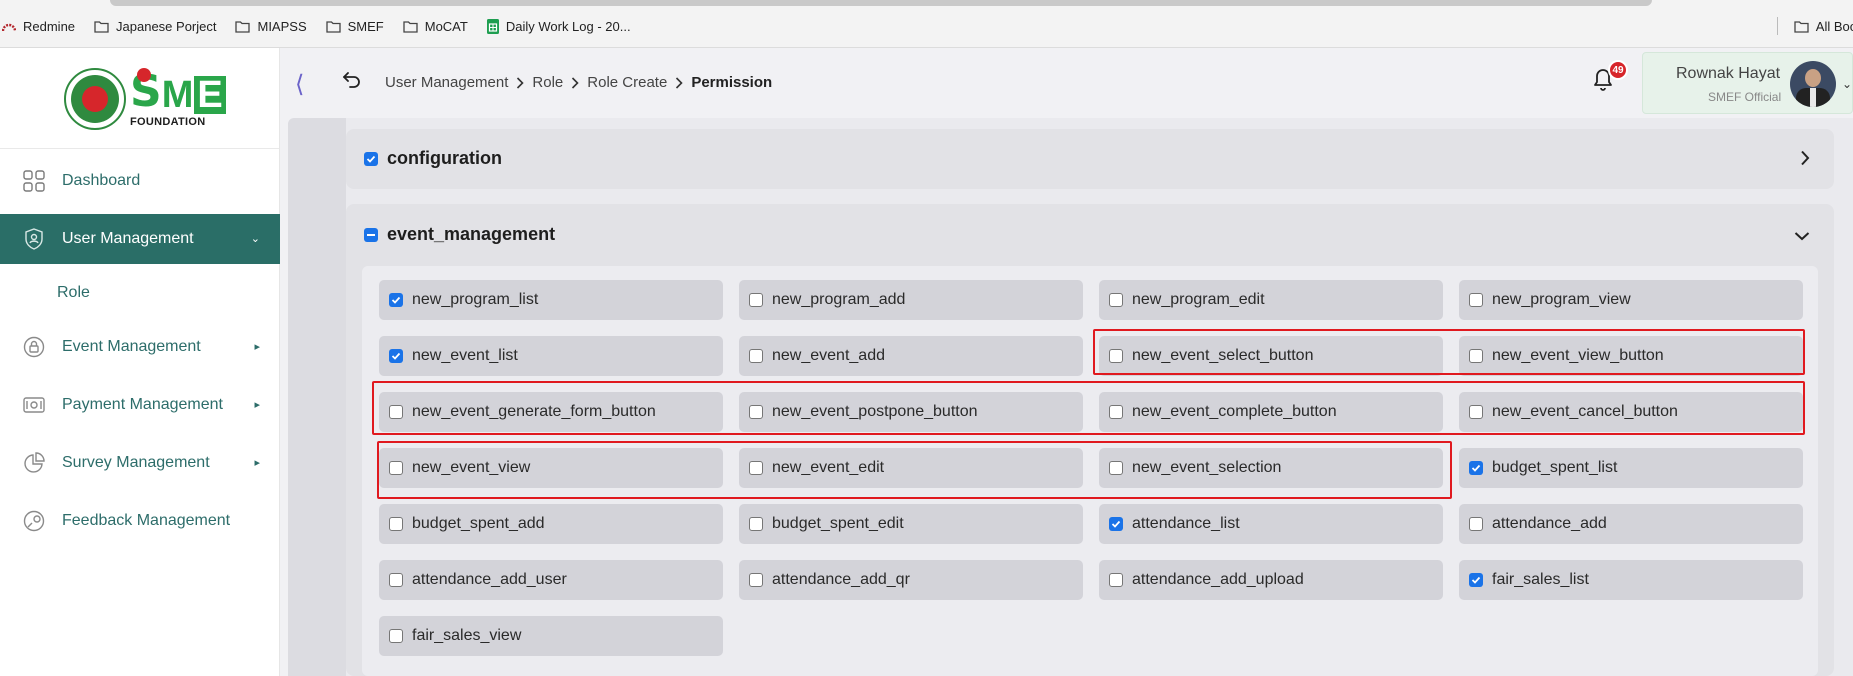  I want to click on permission-item: fair_sales_view, so click(551, 636).